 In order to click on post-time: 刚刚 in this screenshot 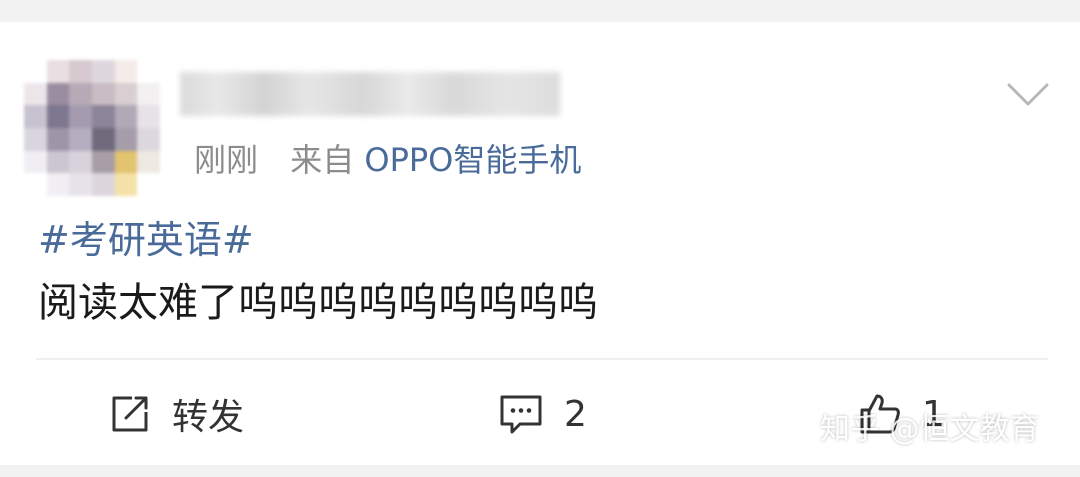, I will do `click(226, 160)`.